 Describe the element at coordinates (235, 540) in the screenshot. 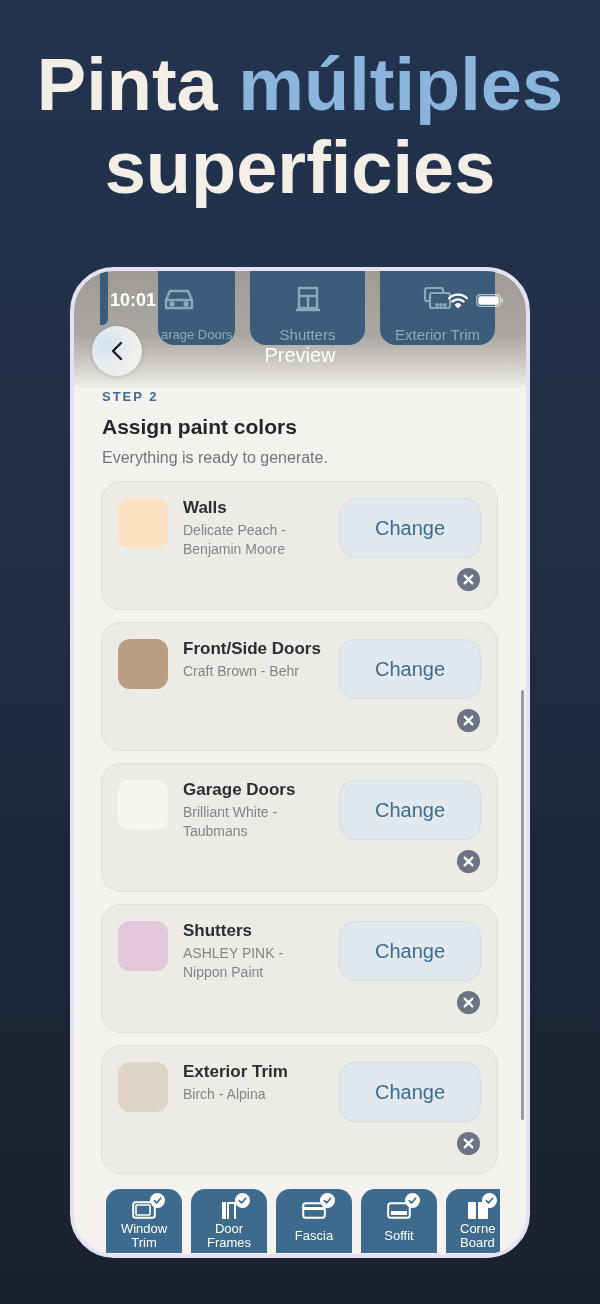

I see `paint-name: Delicate Peach - Benjamin Moore` at that location.